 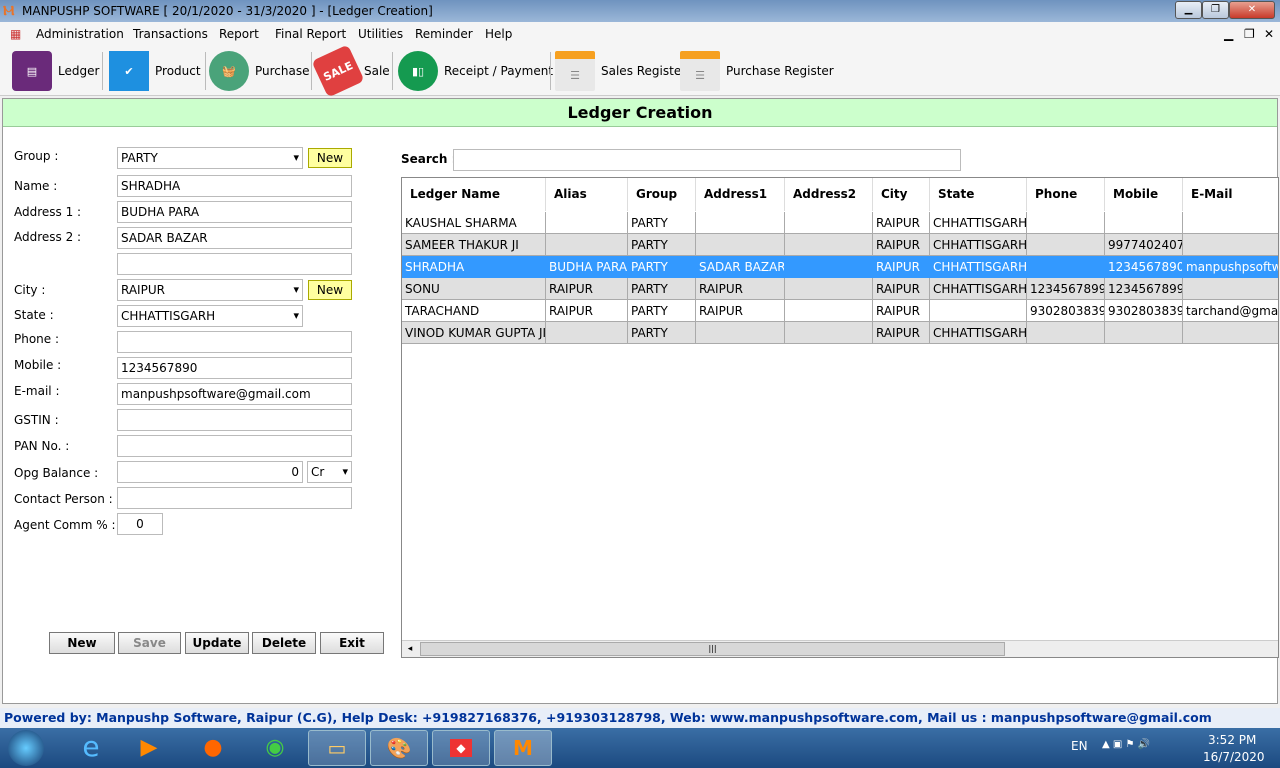 I want to click on menu-transactions: Transactions, so click(x=170, y=34).